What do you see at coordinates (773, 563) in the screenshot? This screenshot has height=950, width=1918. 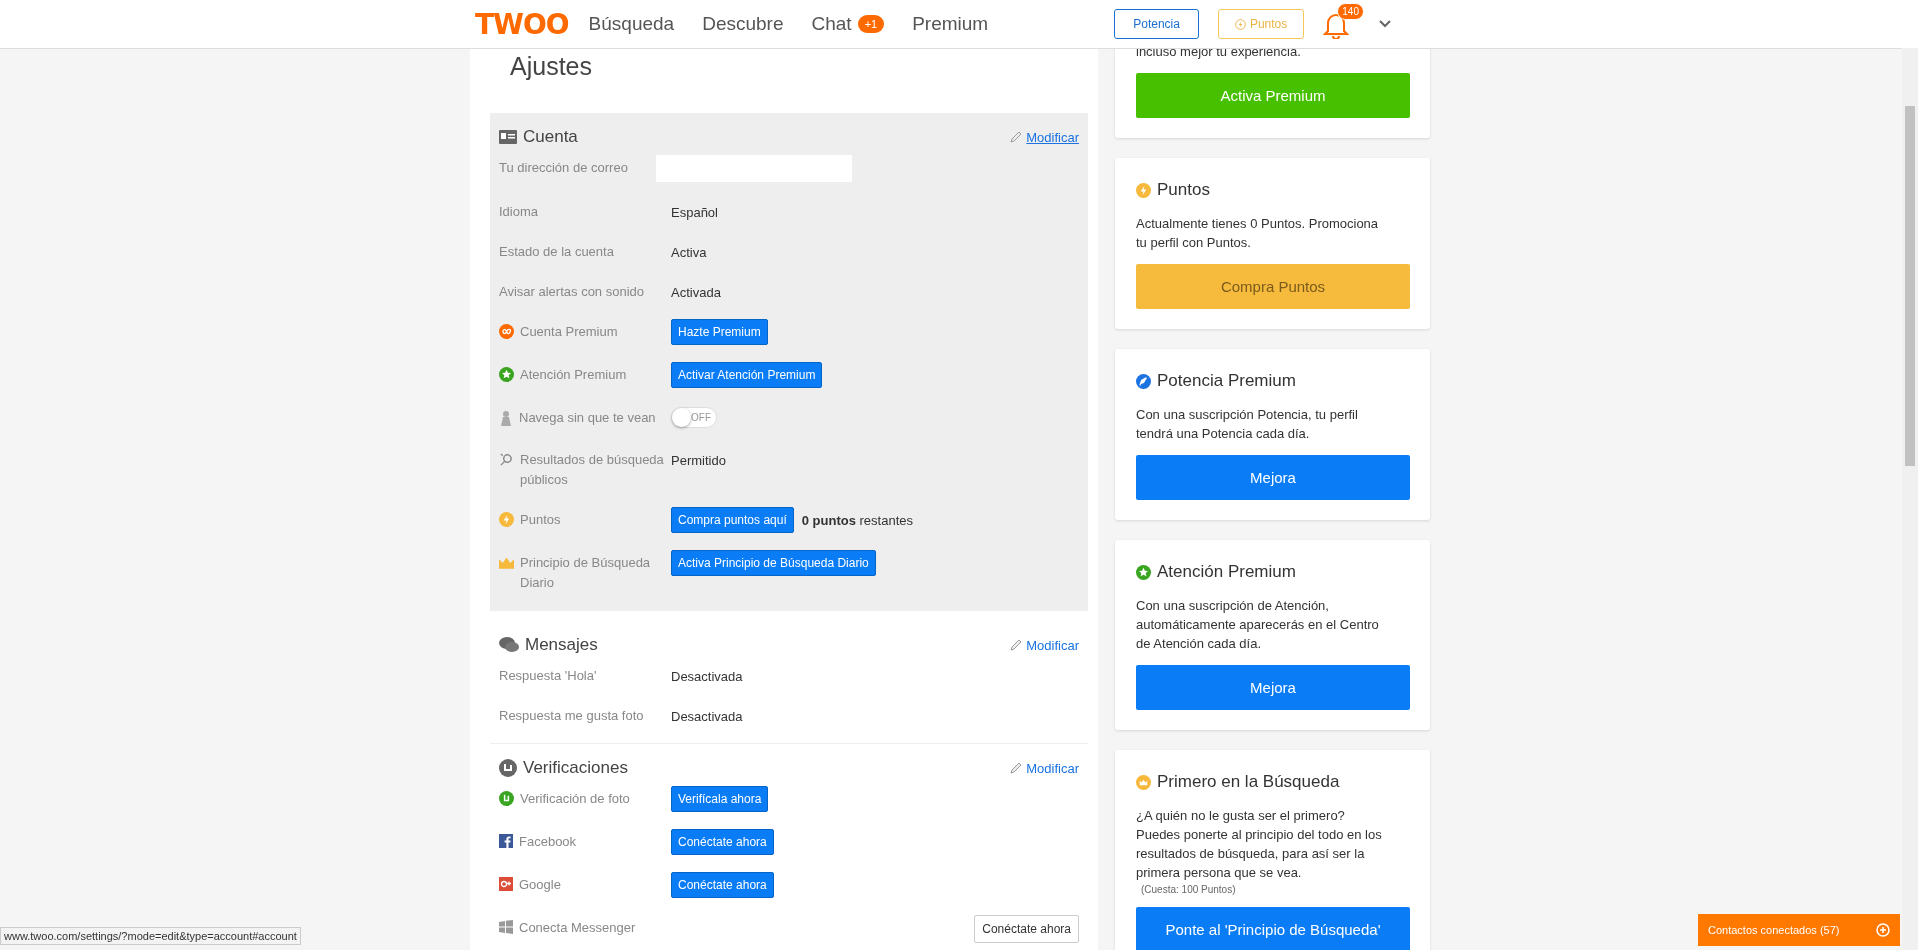 I see `action-button: Activa Principio de Búsqueda Diario` at bounding box center [773, 563].